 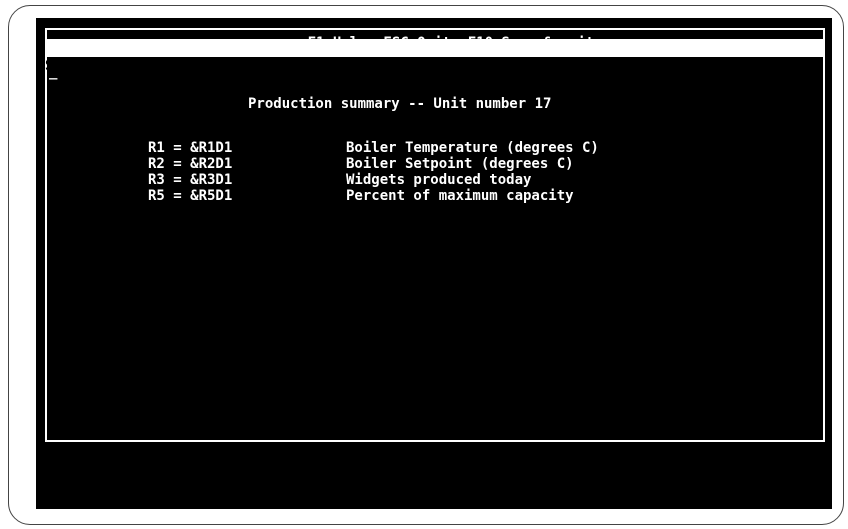 What do you see at coordinates (439, 180) in the screenshot?
I see `register-desc-r3: Widgets produced today` at bounding box center [439, 180].